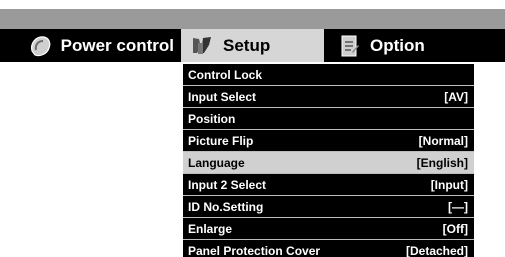 This screenshot has height=257, width=505. Describe the element at coordinates (328, 141) in the screenshot. I see `menu-item-picture-flip: Picture Flip [Normal]` at that location.